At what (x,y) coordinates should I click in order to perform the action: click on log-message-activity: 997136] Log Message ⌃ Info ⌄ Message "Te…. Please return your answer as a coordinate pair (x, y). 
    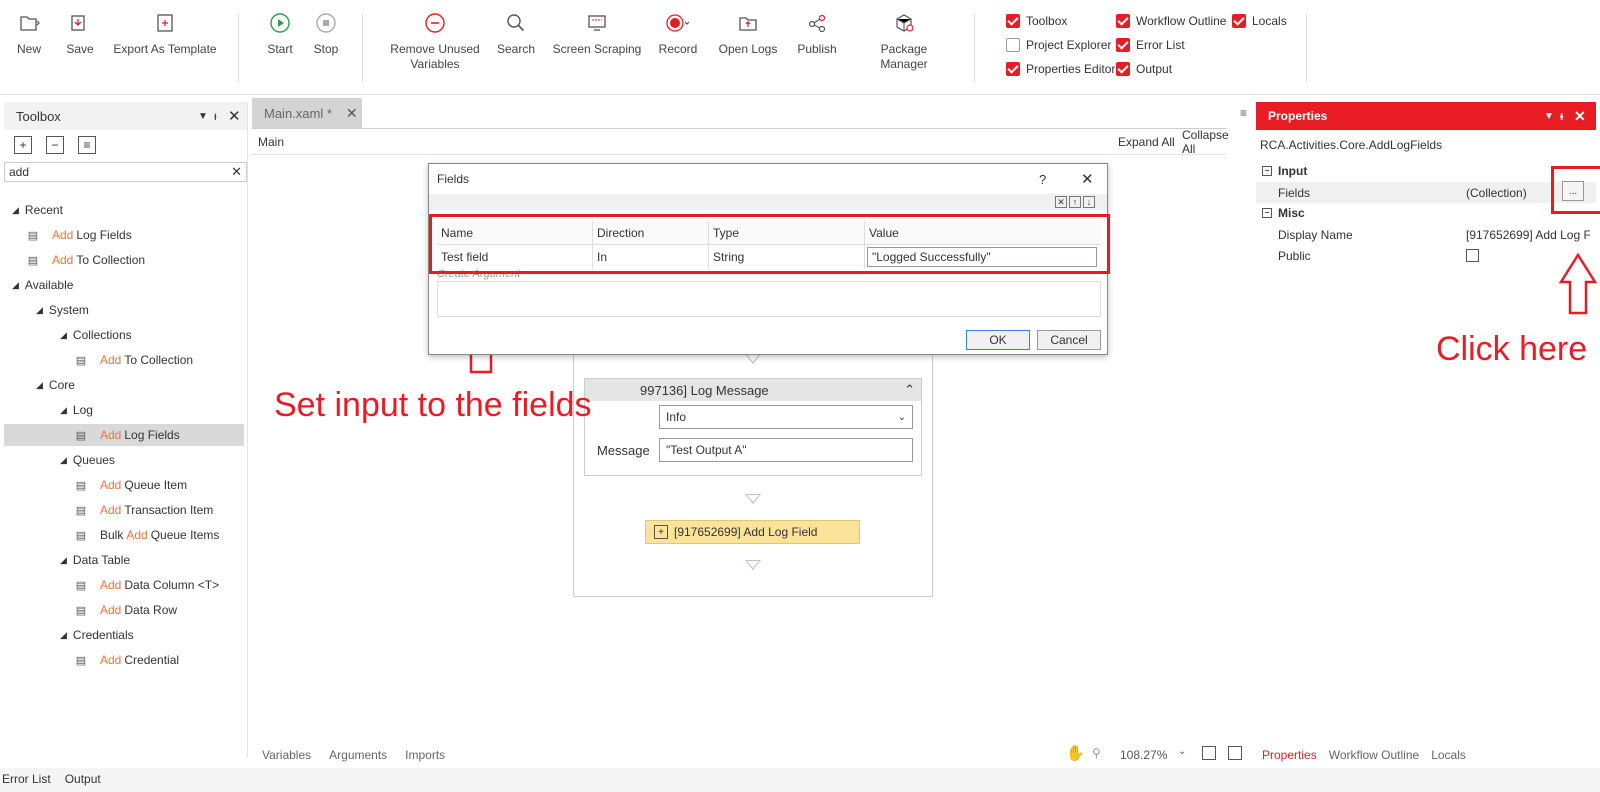
    Looking at the image, I should click on (753, 427).